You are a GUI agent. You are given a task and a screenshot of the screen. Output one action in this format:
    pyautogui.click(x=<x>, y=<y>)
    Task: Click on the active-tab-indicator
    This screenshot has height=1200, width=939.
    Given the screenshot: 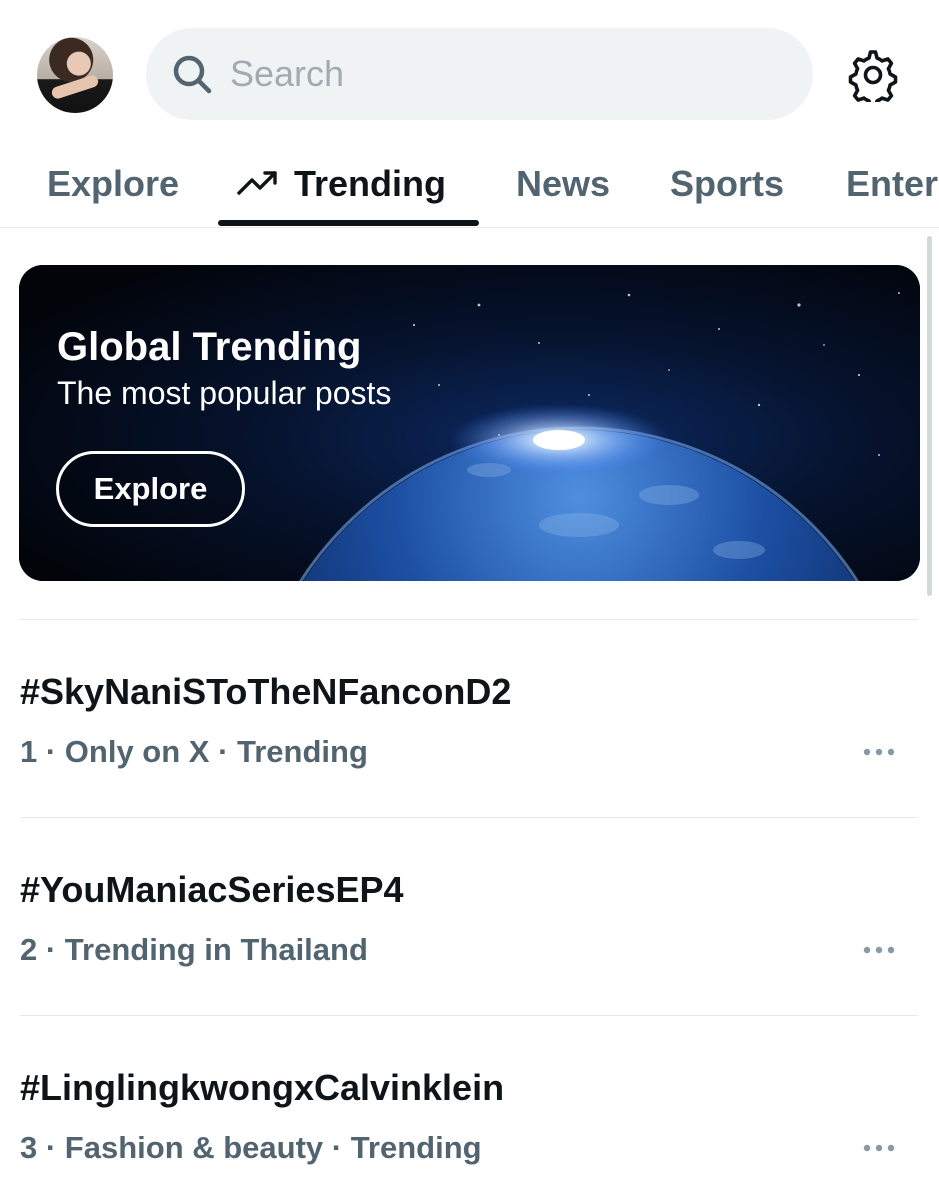 What is the action you would take?
    pyautogui.click(x=348, y=223)
    